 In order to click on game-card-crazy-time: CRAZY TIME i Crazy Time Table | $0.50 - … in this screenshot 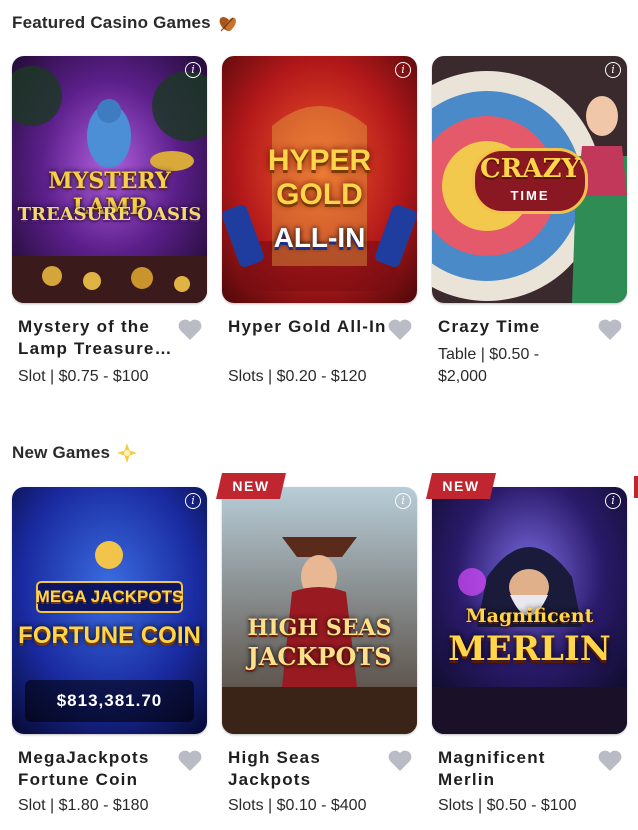, I will do `click(529, 220)`.